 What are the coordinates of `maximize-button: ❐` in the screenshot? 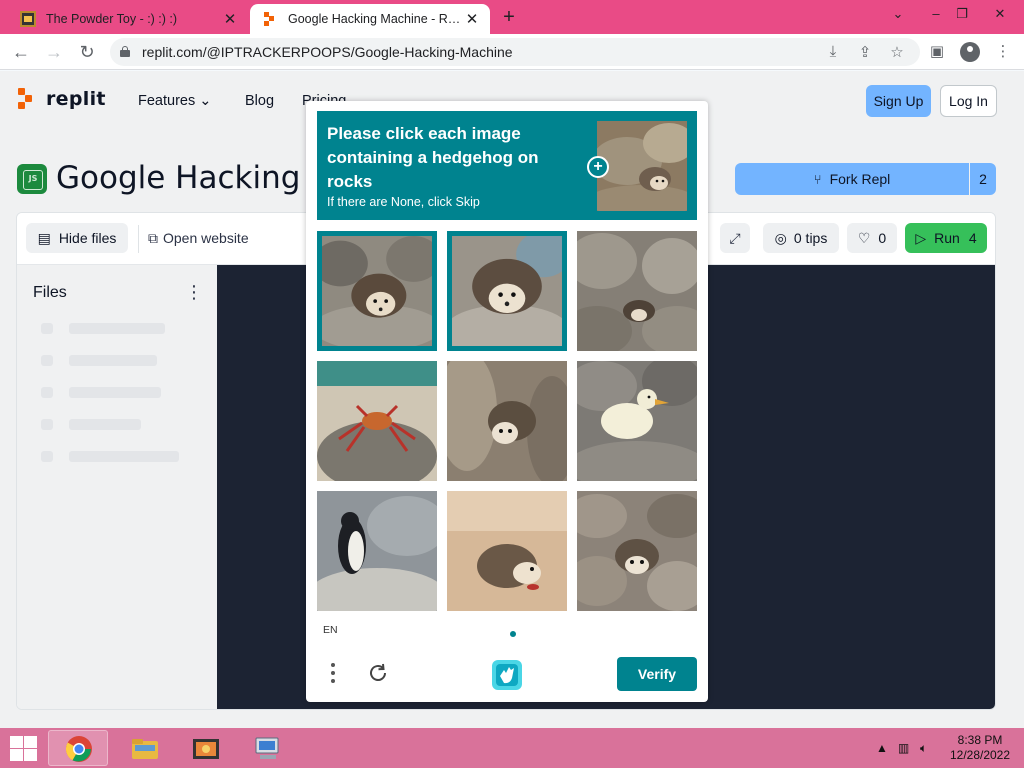 It's located at (962, 14).